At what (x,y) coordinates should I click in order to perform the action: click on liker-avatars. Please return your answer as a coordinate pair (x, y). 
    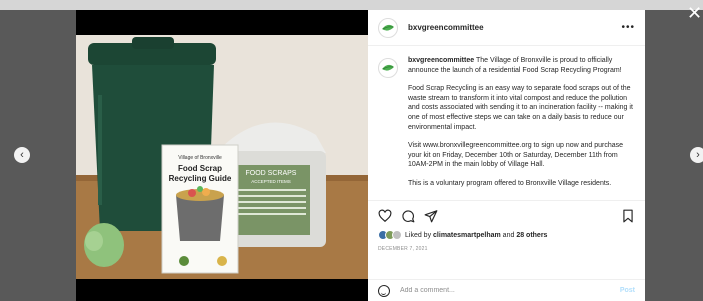
    Looking at the image, I should click on (390, 235).